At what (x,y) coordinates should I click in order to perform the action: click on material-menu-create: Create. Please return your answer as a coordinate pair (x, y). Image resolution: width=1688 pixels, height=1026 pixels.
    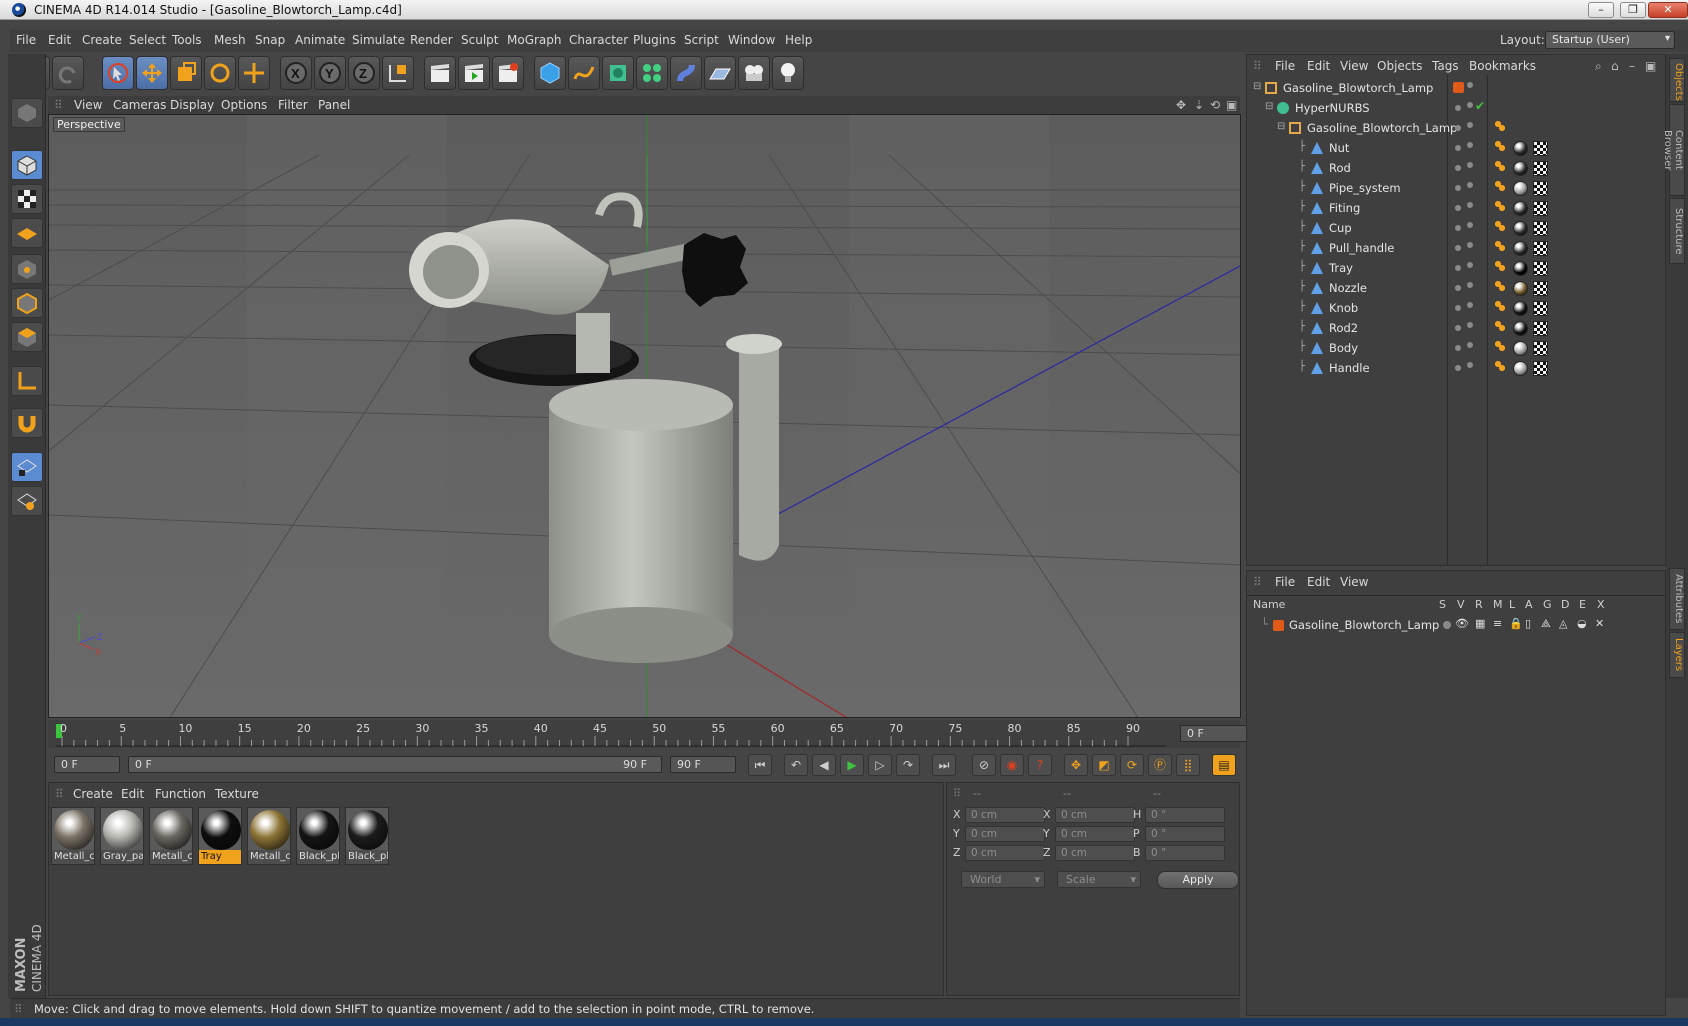
    Looking at the image, I should click on (93, 794).